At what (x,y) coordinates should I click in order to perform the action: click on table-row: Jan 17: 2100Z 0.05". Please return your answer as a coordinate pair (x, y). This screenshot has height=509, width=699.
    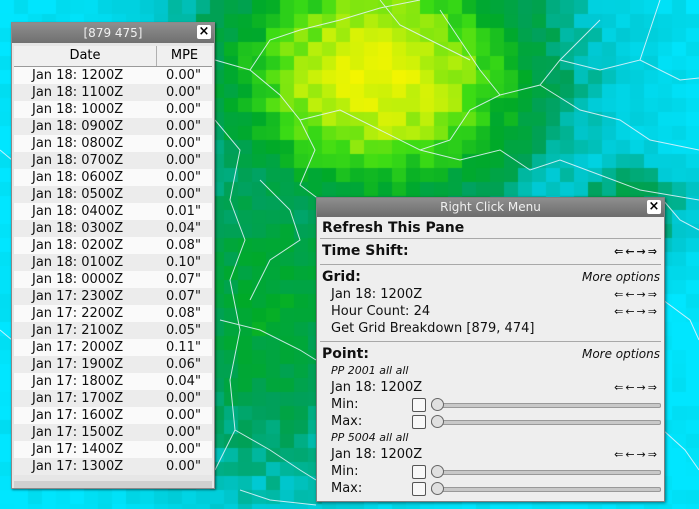
    Looking at the image, I should click on (113, 330).